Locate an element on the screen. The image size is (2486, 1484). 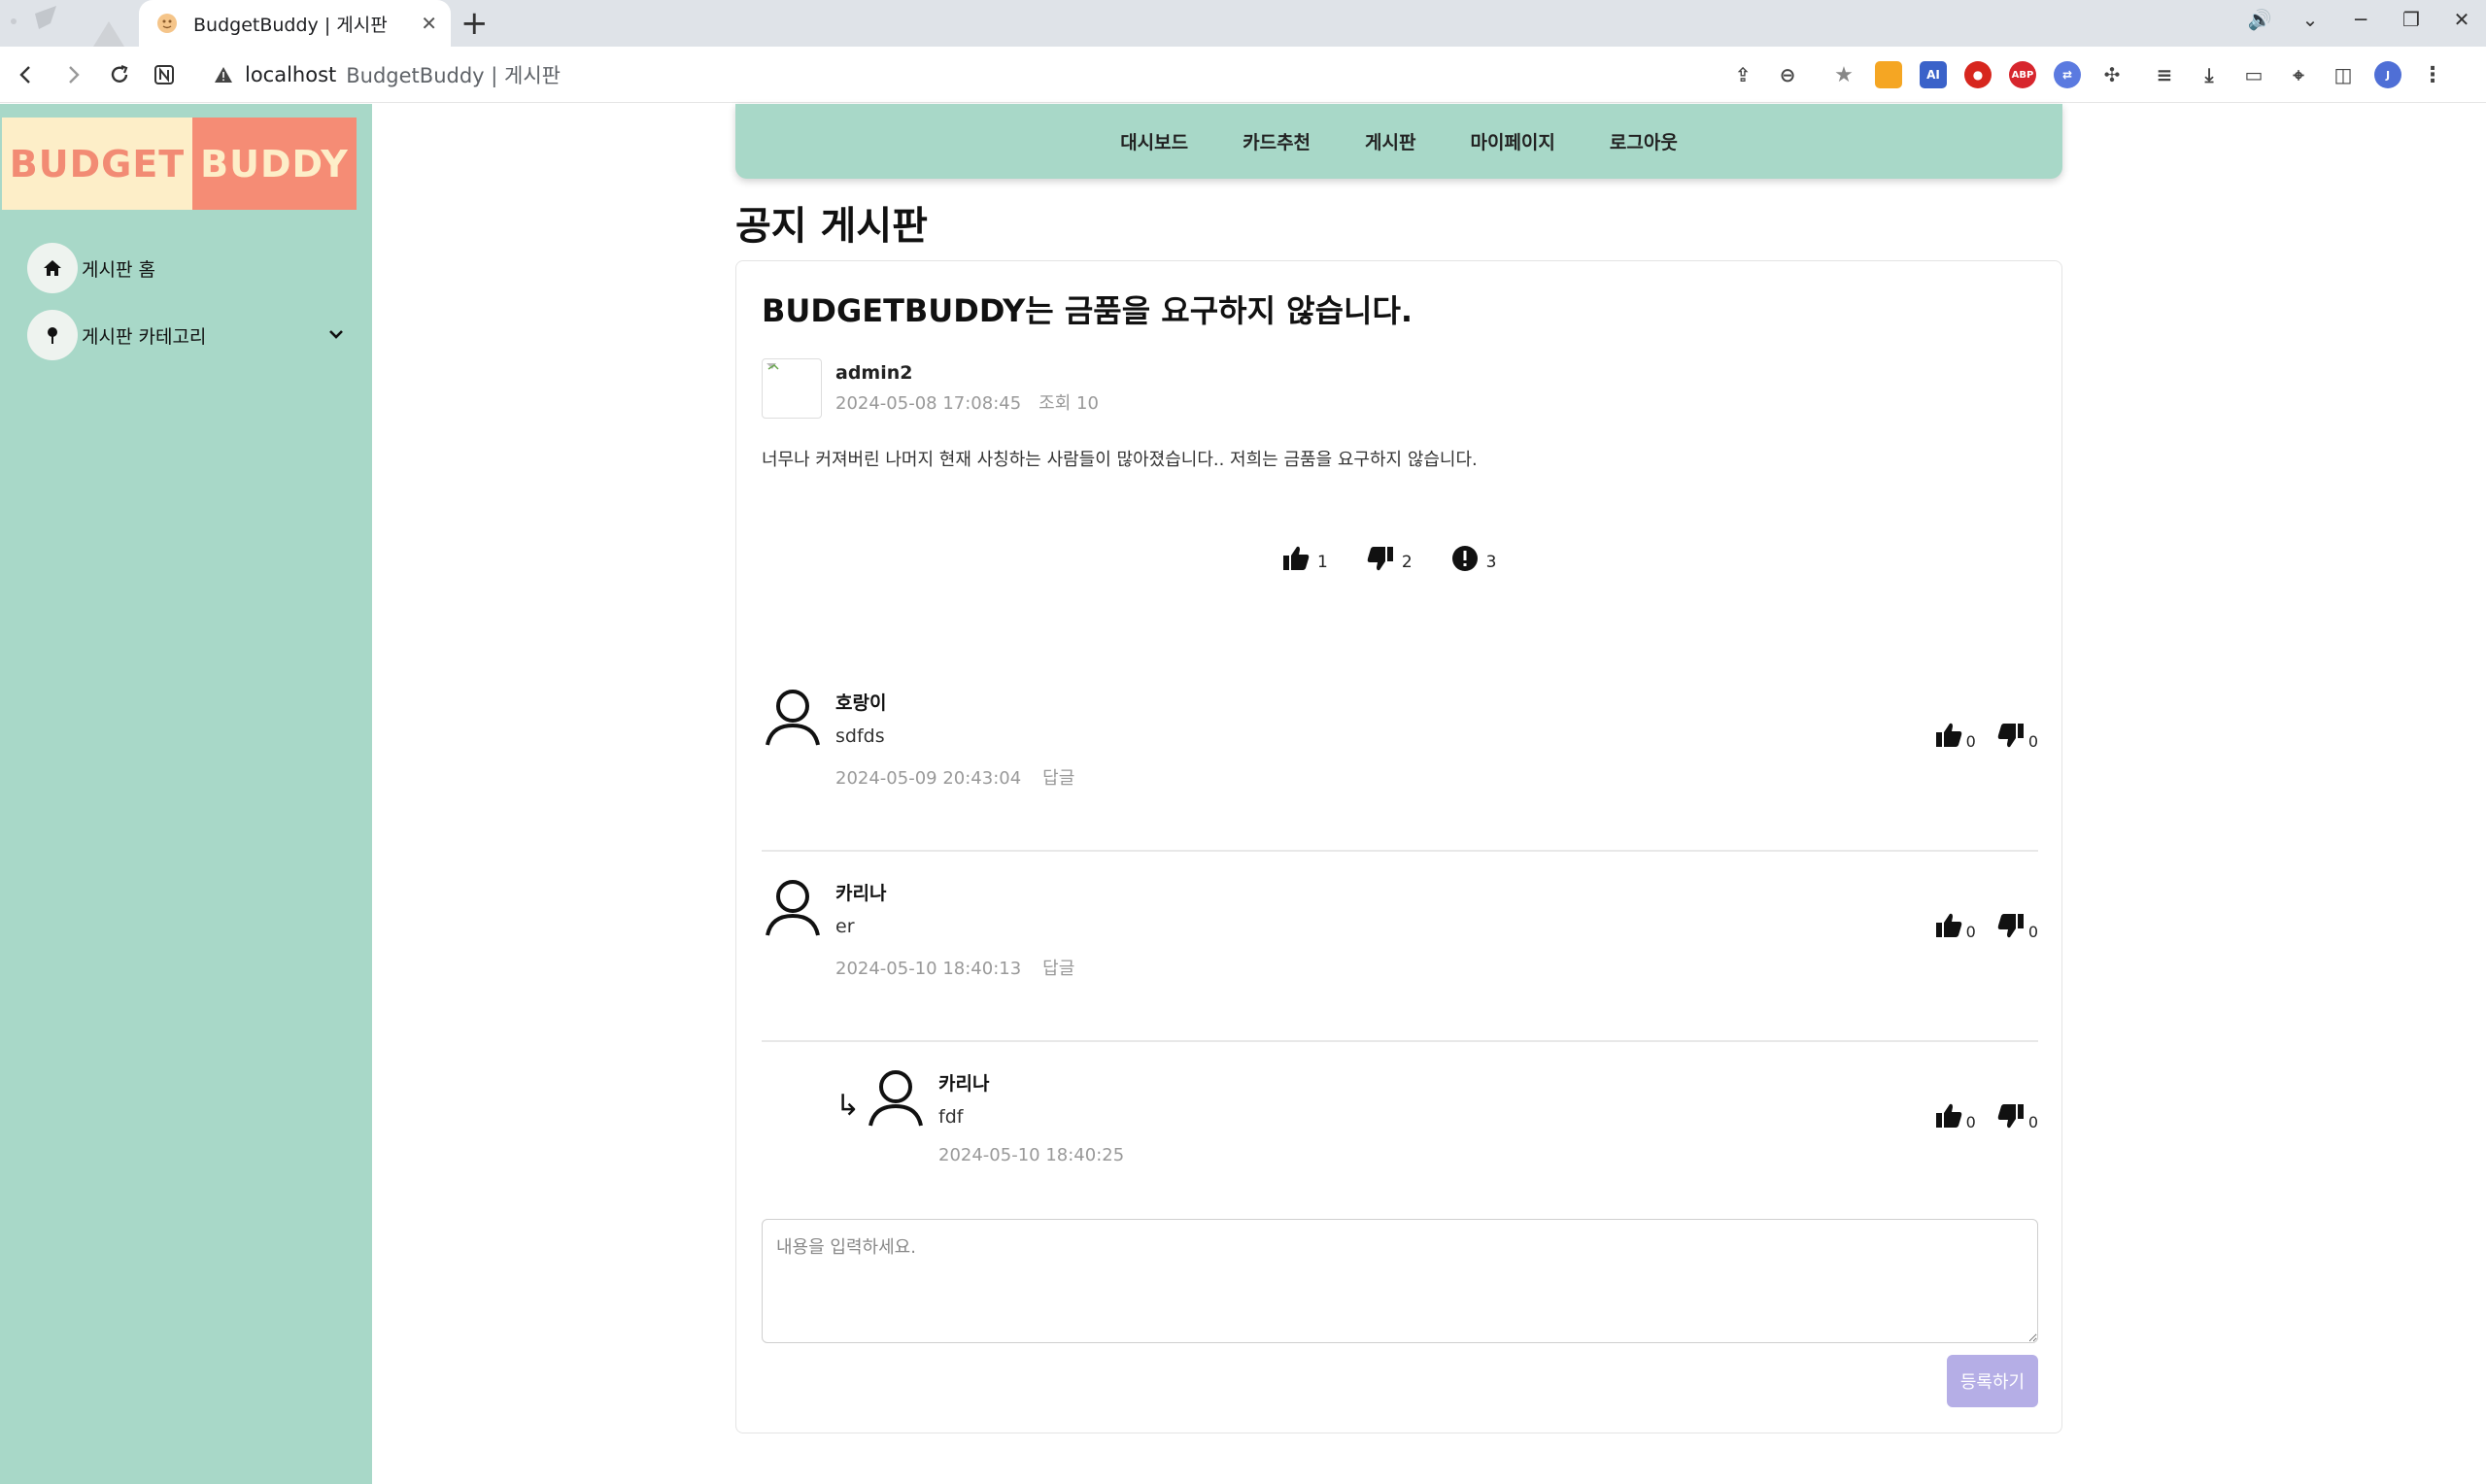
comment-text: fdf is located at coordinates (951, 1117).